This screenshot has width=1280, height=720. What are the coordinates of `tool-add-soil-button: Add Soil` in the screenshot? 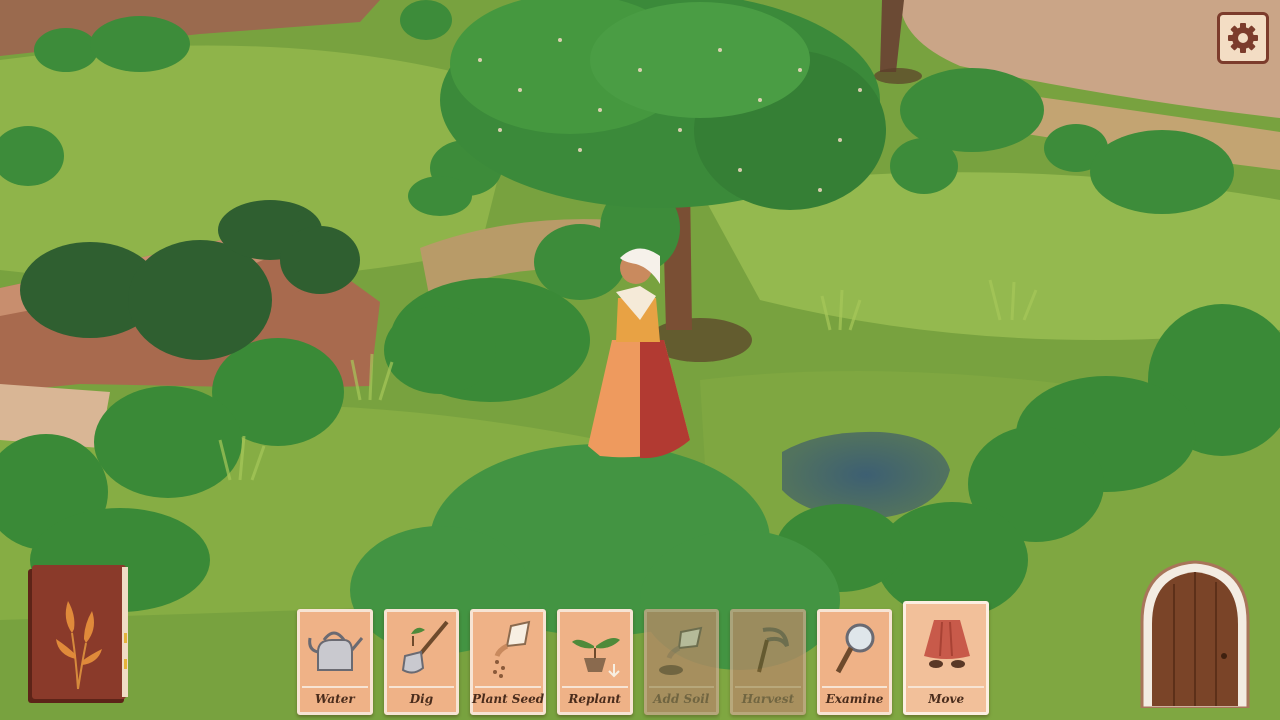 It's located at (681, 662).